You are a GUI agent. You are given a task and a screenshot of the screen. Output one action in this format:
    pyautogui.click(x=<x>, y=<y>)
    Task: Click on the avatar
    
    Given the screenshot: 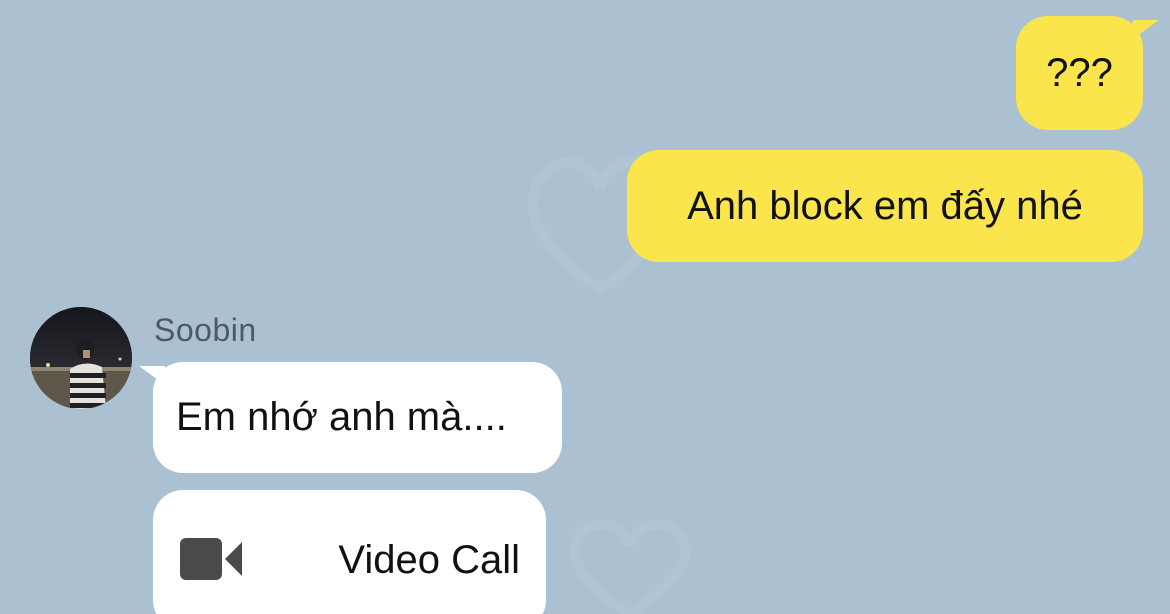 What is the action you would take?
    pyautogui.click(x=81, y=358)
    